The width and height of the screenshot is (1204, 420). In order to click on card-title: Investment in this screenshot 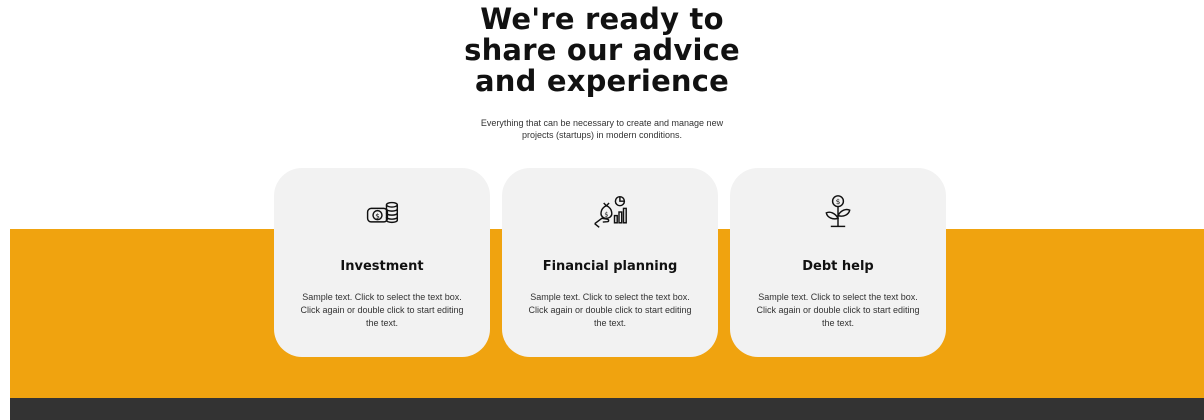, I will do `click(382, 266)`.